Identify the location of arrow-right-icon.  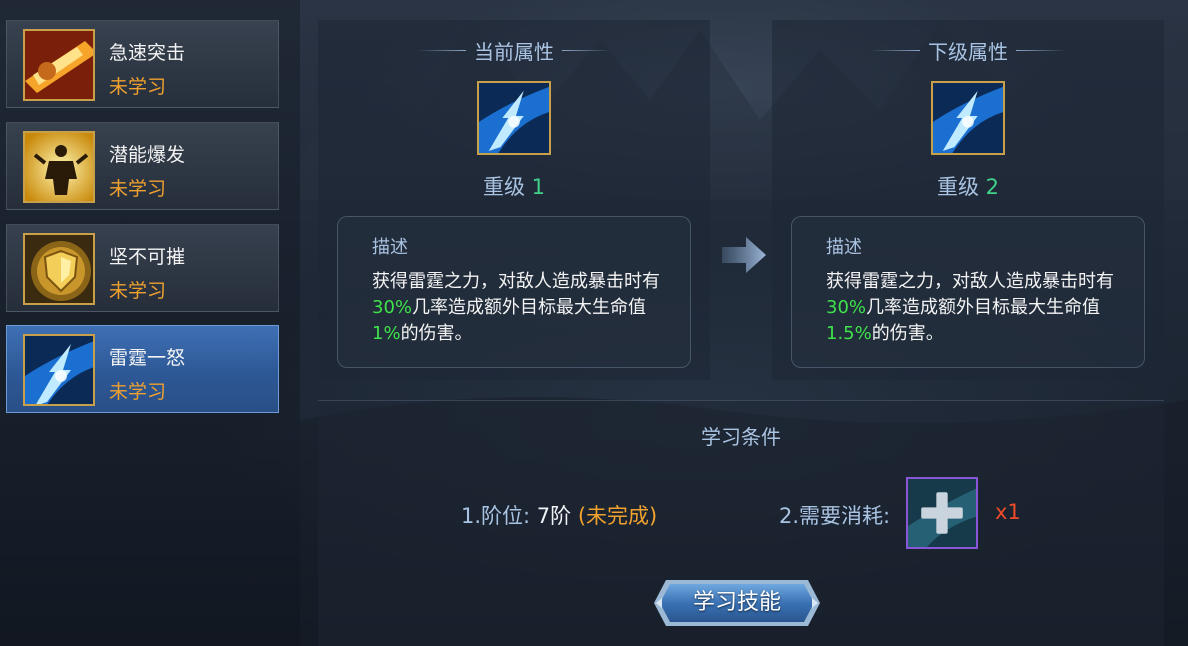
(744, 255).